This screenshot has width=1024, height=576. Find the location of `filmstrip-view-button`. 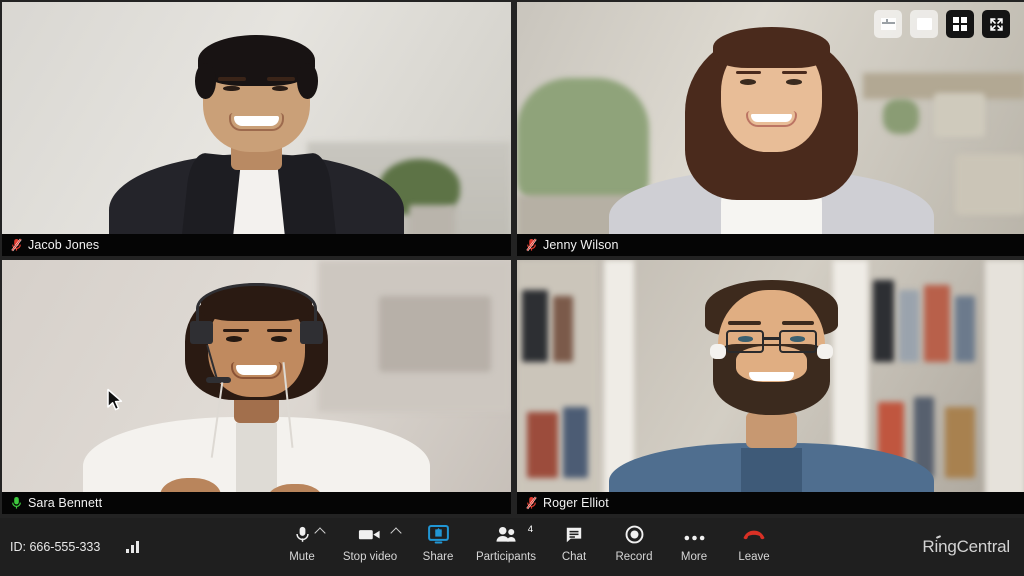

filmstrip-view-button is located at coordinates (888, 24).